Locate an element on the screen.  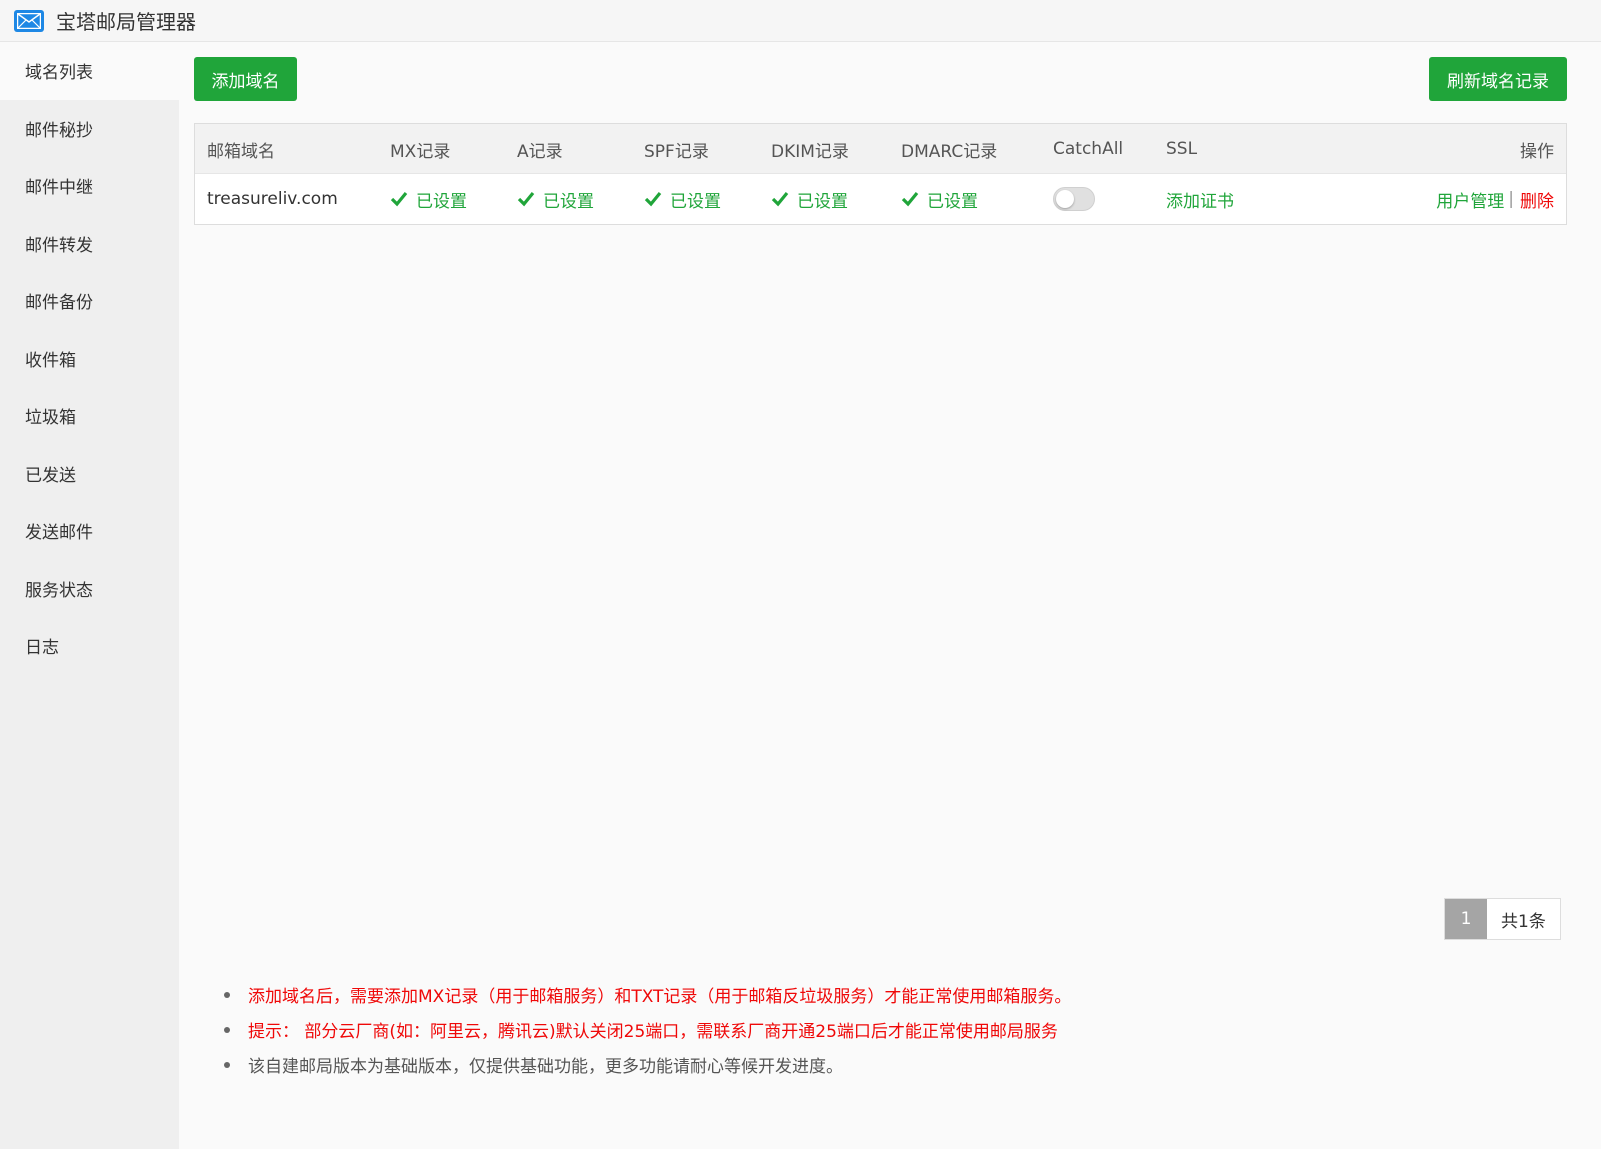
user-manage-link: 用户管理 is located at coordinates (1470, 199).